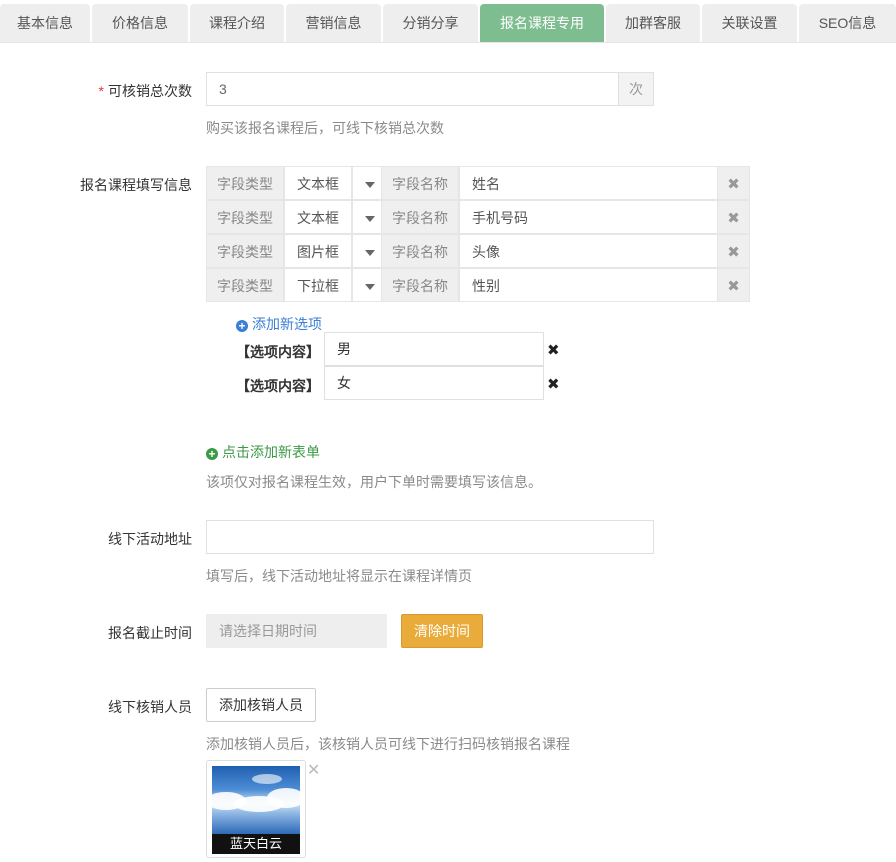  I want to click on field-name-input: 手机号码, so click(588, 217).